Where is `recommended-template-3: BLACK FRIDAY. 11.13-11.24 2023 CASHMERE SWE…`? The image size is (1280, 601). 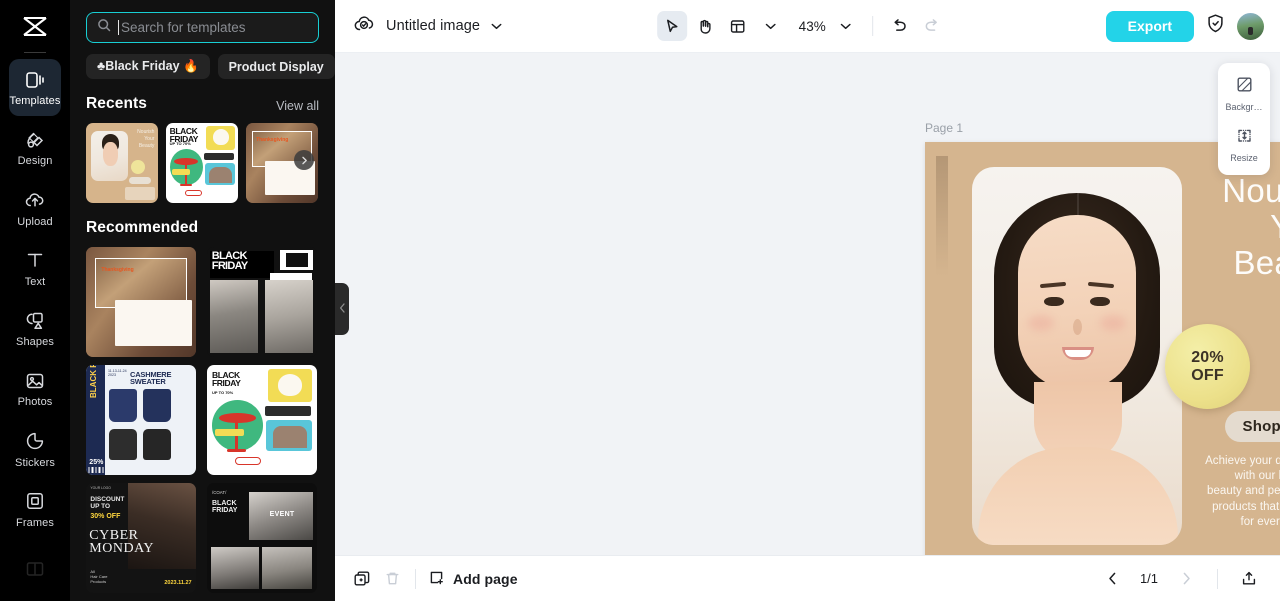 recommended-template-3: BLACK FRIDAY. 11.13-11.24 2023 CASHMERE SWE… is located at coordinates (141, 420).